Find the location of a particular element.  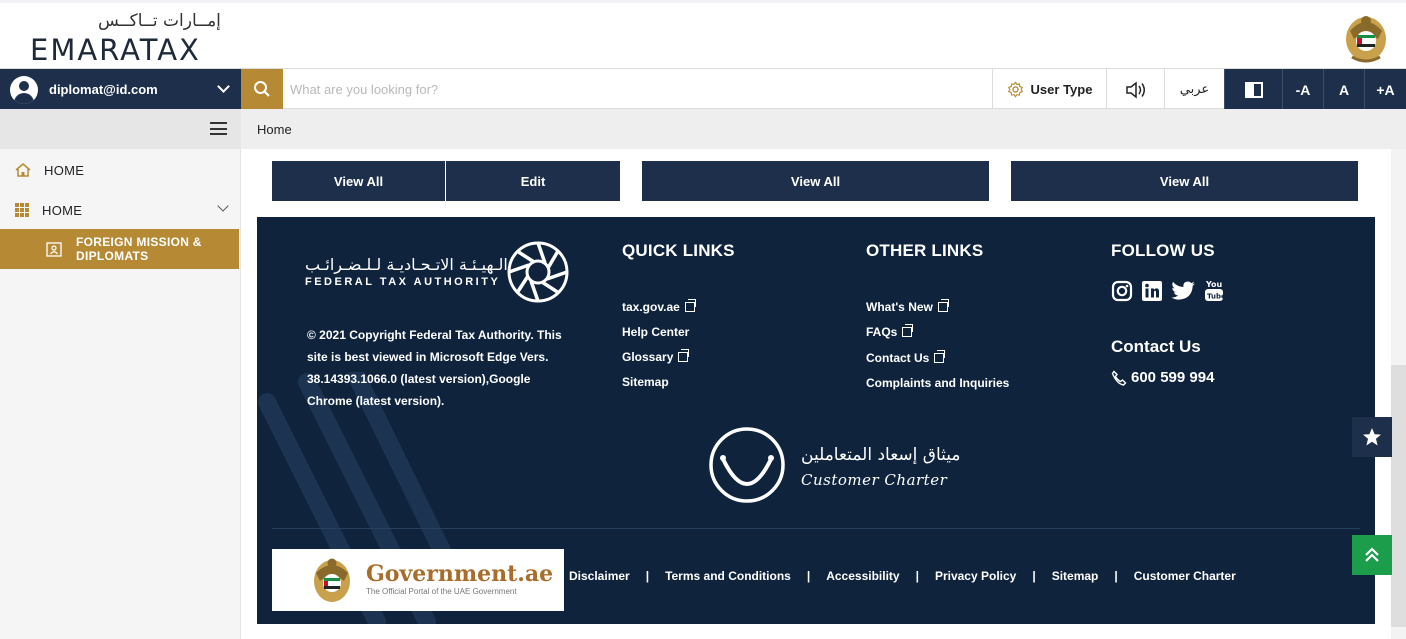

footer-link-contact-us: Contact Us is located at coordinates (906, 357).